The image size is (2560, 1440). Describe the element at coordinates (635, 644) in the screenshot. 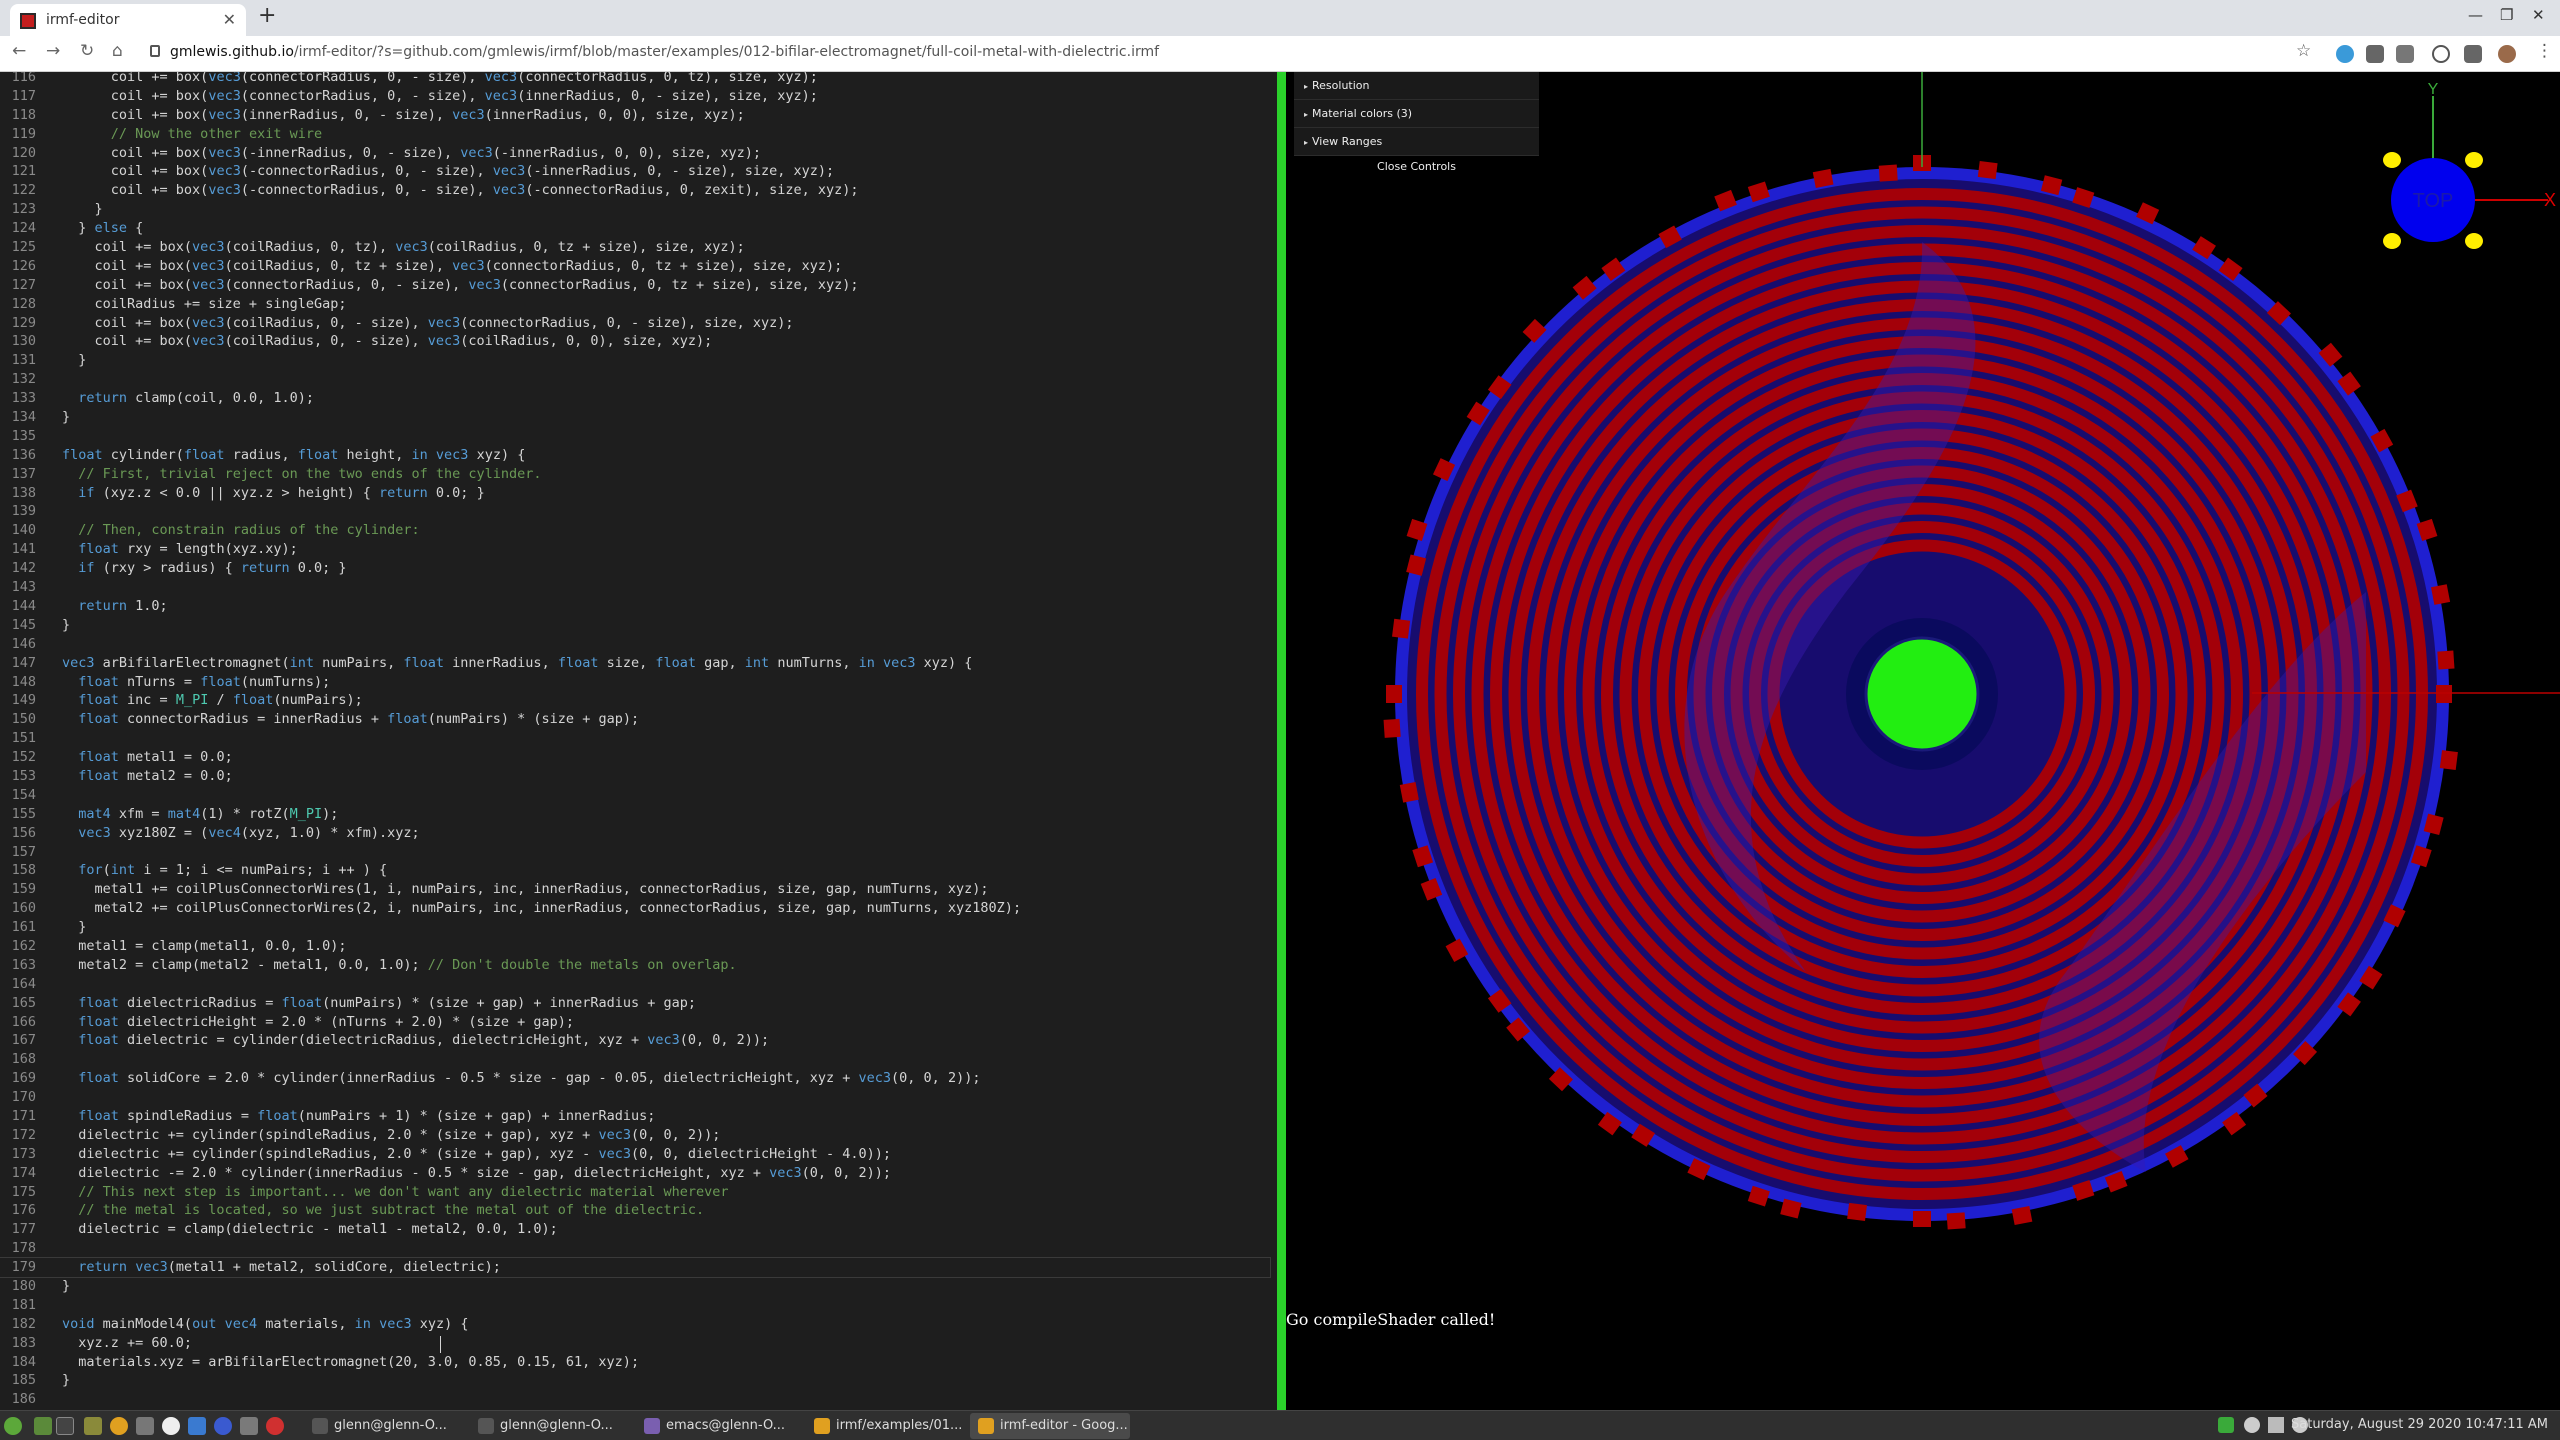

I see `code-line: 146` at that location.